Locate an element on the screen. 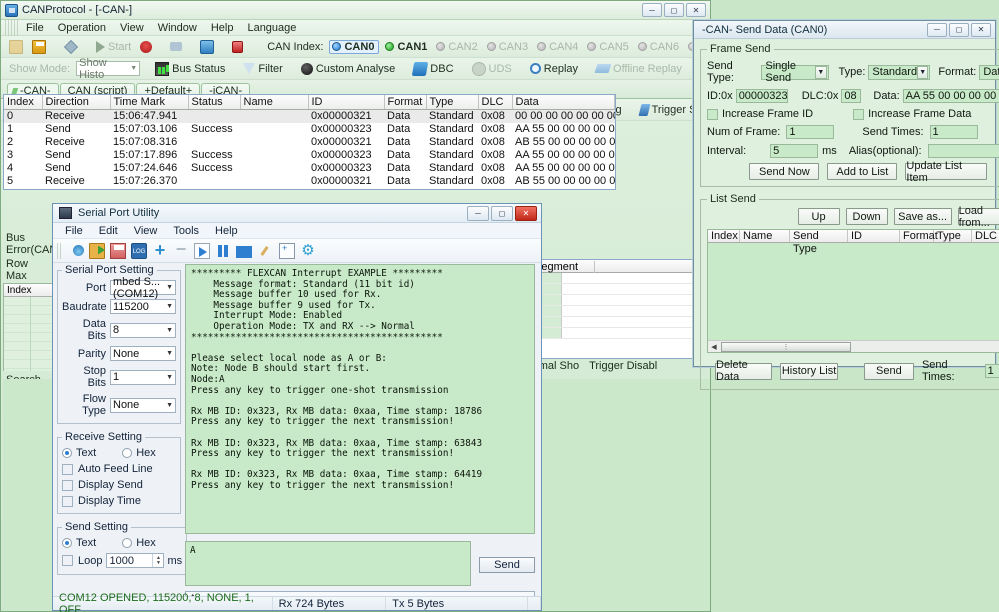 Image resolution: width=999 pixels, height=612 pixels. display-send-checkbox is located at coordinates (67, 485).